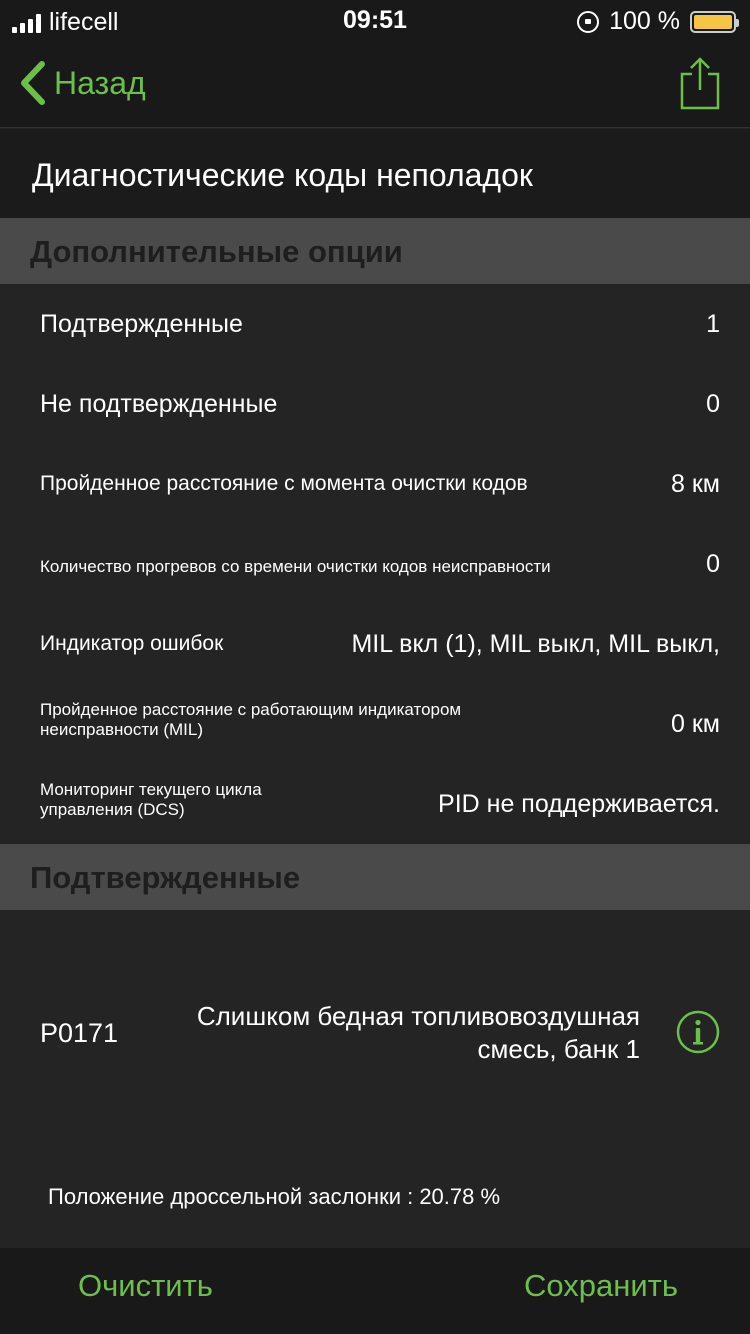  Describe the element at coordinates (700, 84) in the screenshot. I see `share-icon` at that location.